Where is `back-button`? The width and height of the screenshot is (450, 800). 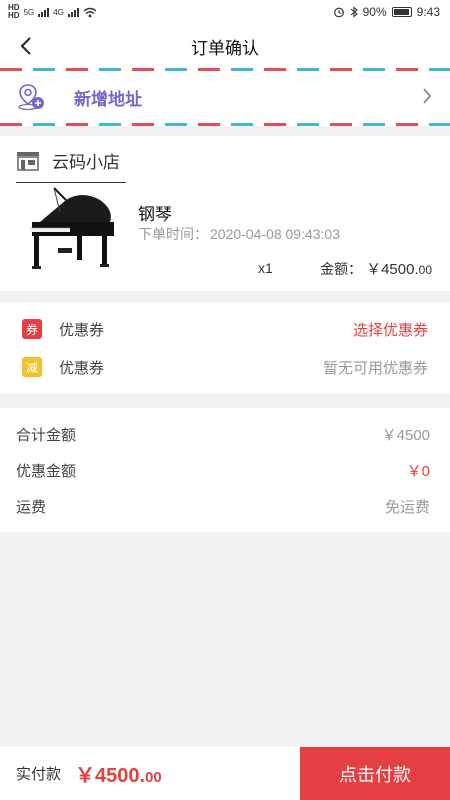 back-button is located at coordinates (26, 46).